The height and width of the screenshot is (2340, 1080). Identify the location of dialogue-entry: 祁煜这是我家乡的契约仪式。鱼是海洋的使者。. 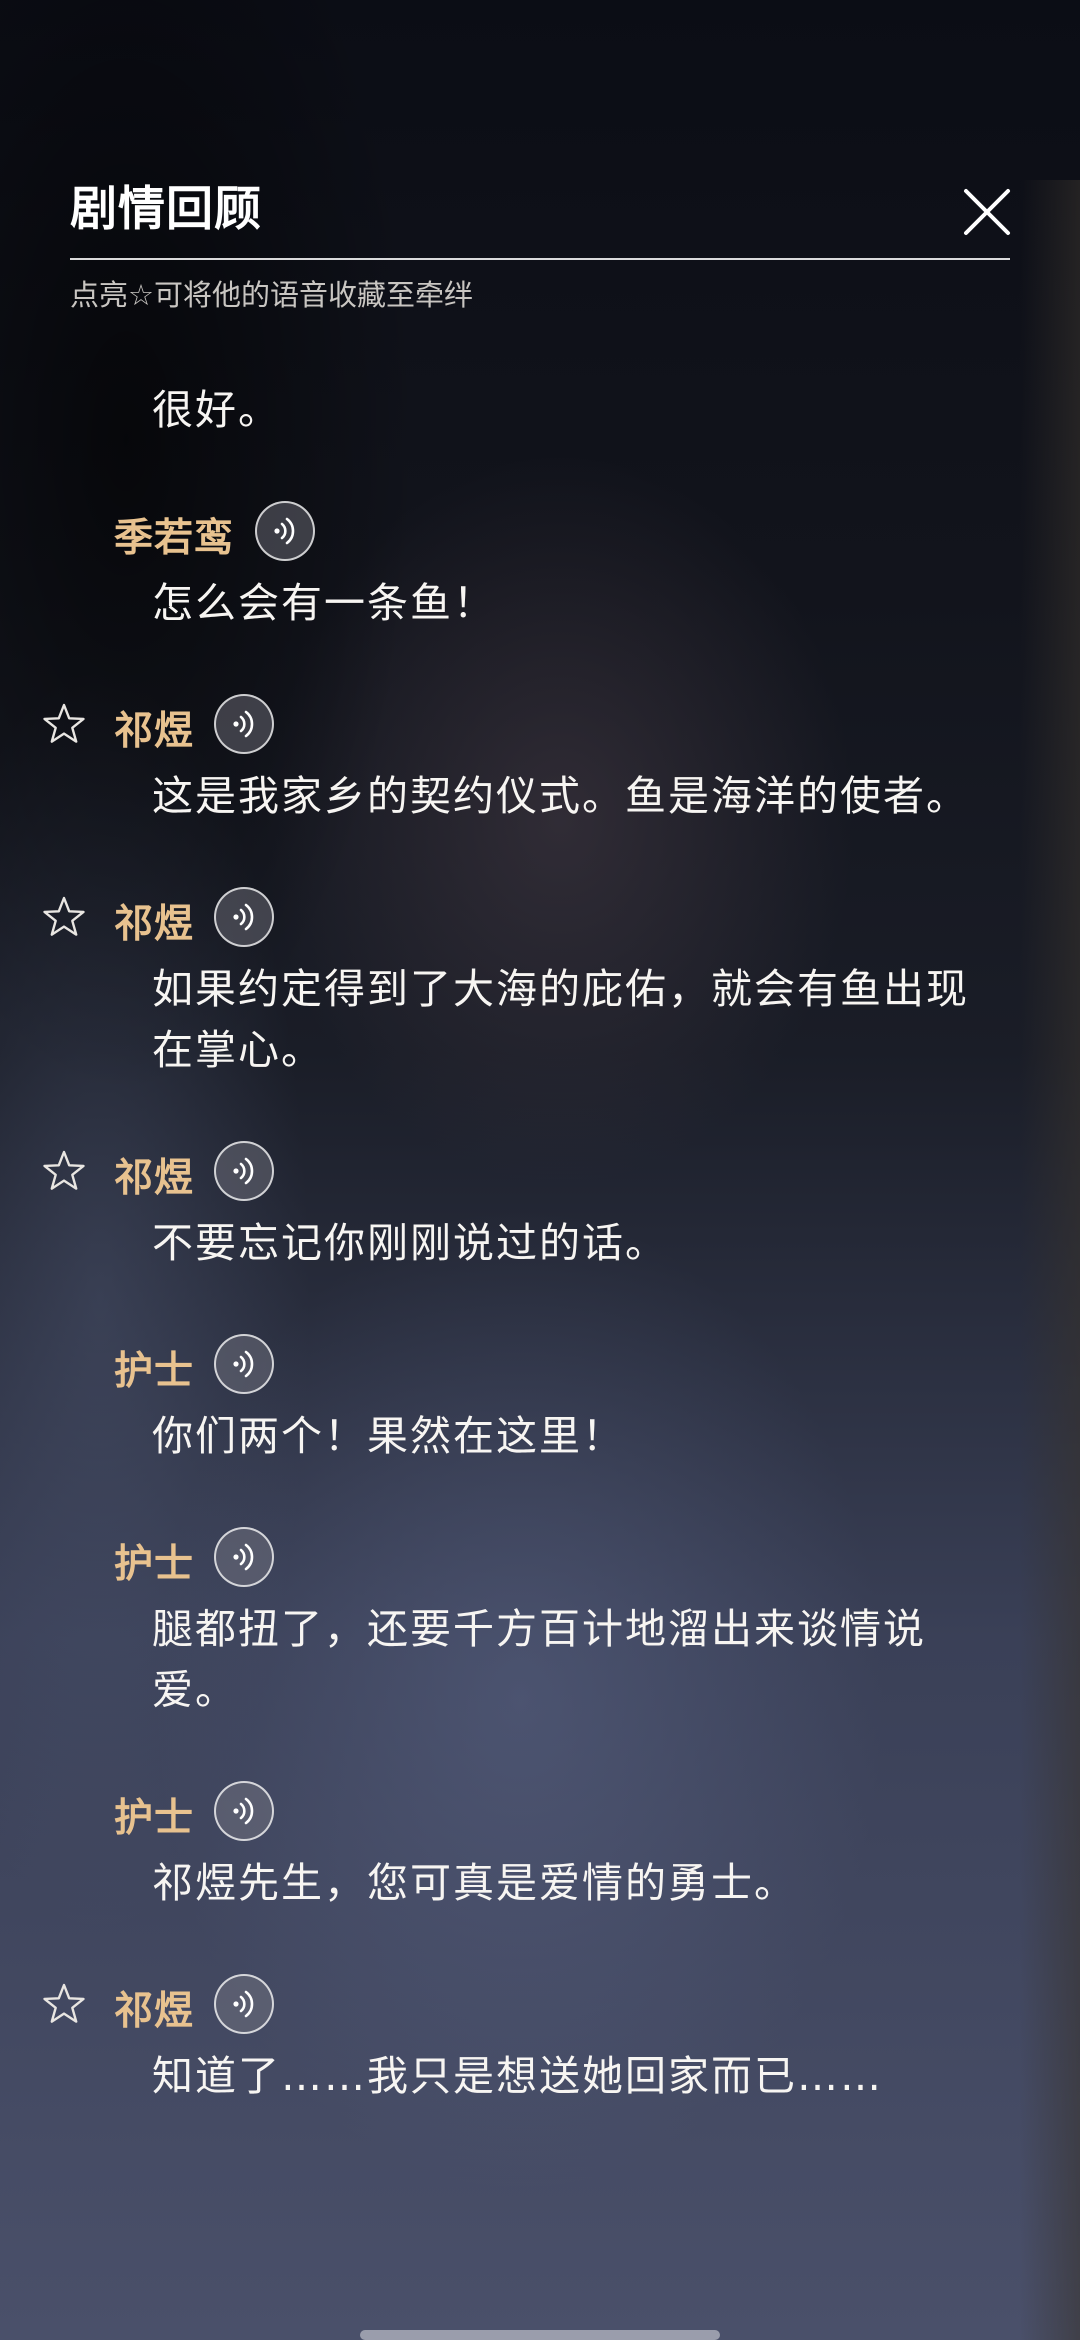
(540, 760).